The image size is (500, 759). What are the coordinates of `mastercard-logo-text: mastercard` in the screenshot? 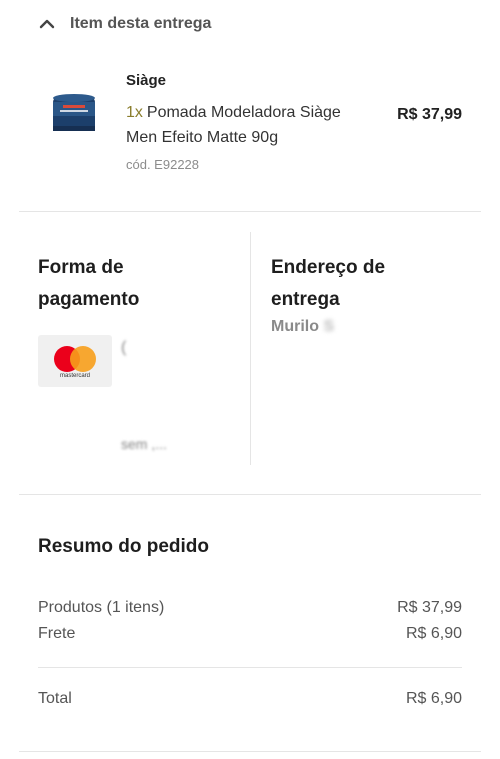 It's located at (74, 376).